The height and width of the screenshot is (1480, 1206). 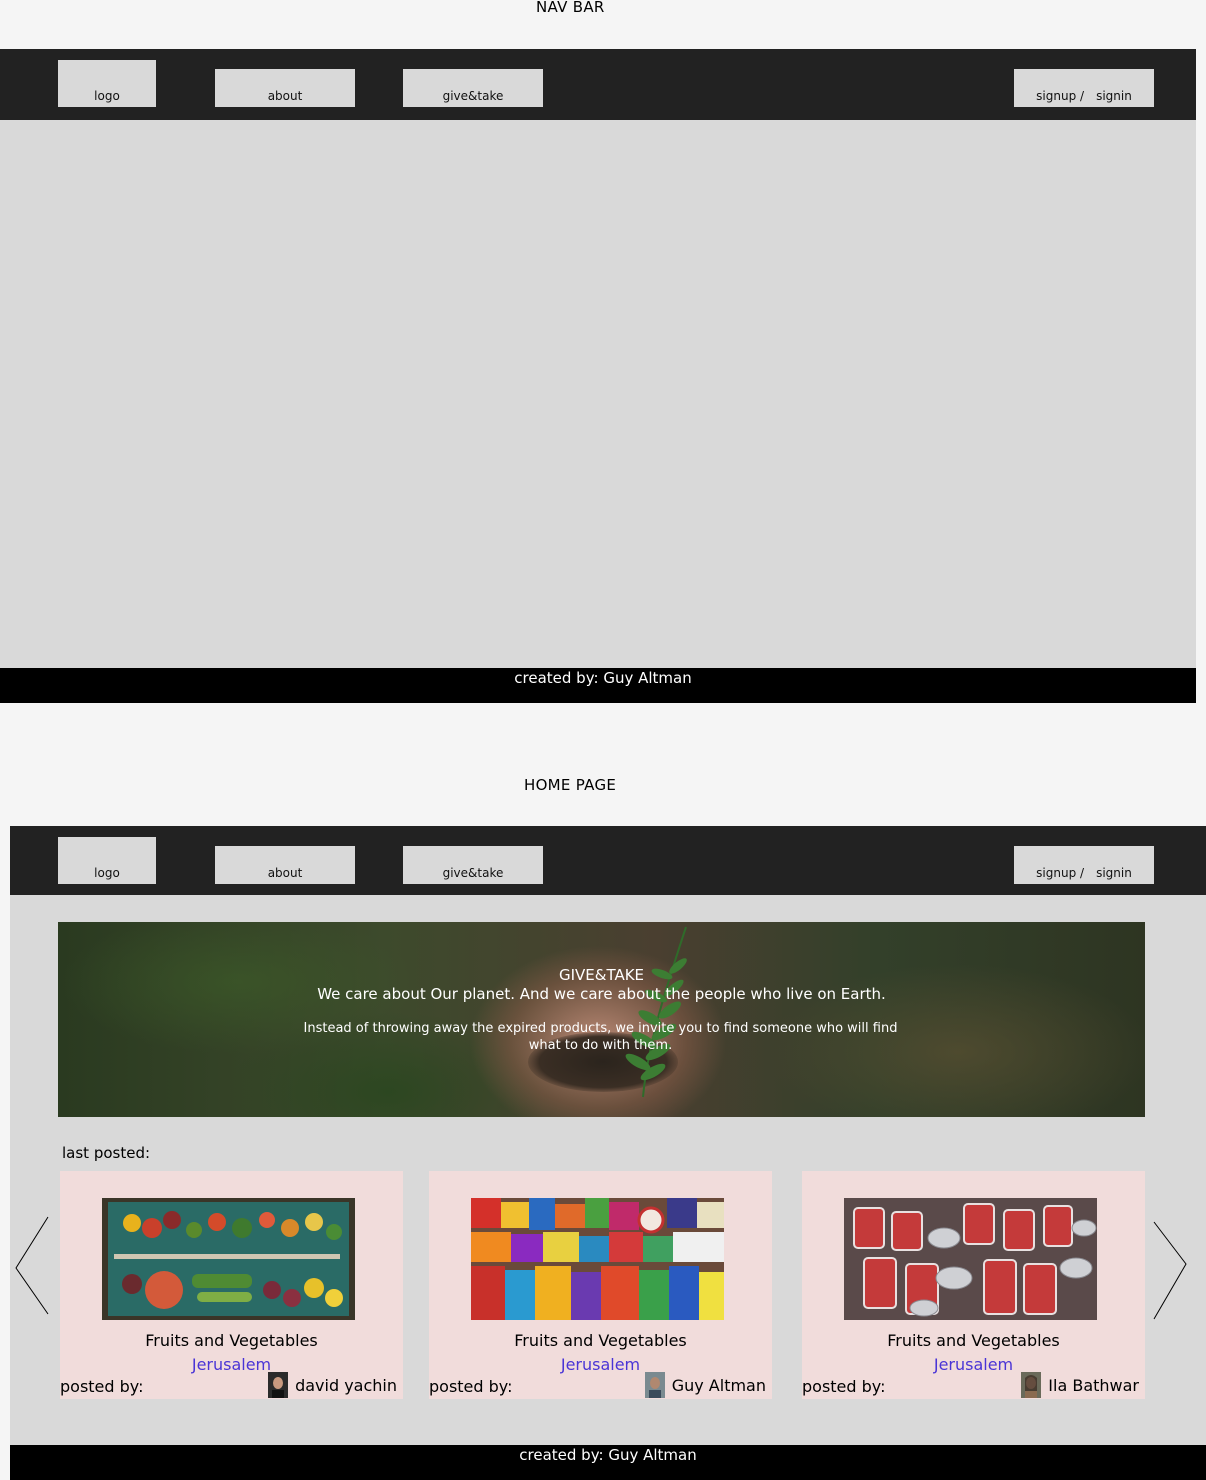 What do you see at coordinates (570, 785) in the screenshot?
I see `frame-label-home-page: HOME PAGE` at bounding box center [570, 785].